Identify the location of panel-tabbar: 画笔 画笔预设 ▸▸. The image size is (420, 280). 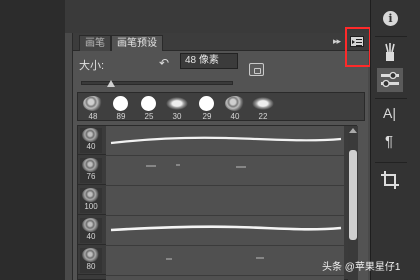
(221, 42).